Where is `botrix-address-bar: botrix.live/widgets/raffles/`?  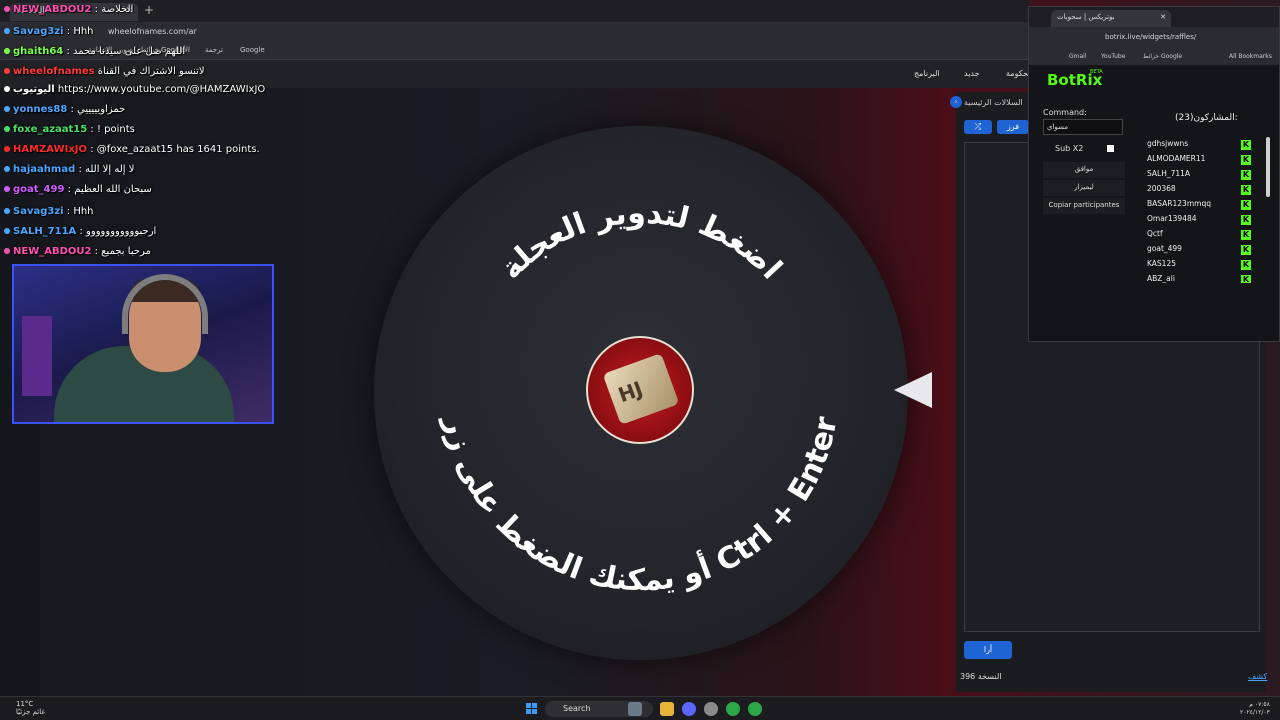
botrix-address-bar: botrix.live/widgets/raffles/ is located at coordinates (1154, 38).